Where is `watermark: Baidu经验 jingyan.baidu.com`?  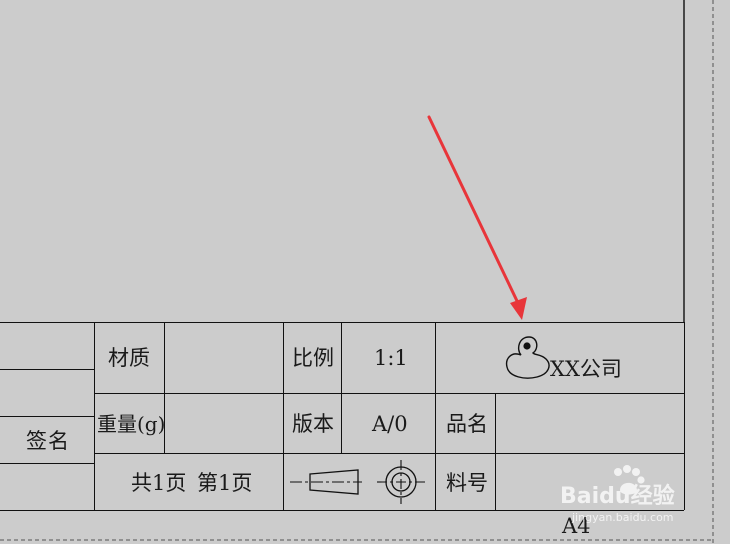
watermark: Baidu经验 jingyan.baidu.com is located at coordinates (645, 494).